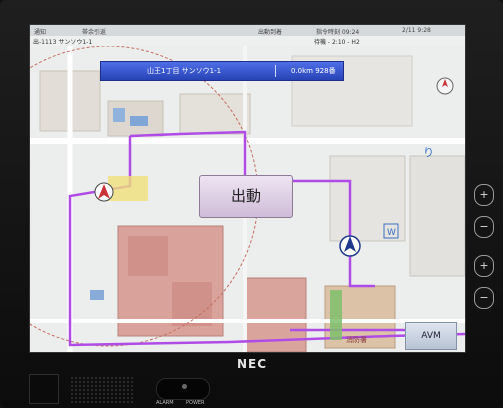 This screenshot has width=503, height=408. What do you see at coordinates (431, 336) in the screenshot?
I see `avm-button: AVM` at bounding box center [431, 336].